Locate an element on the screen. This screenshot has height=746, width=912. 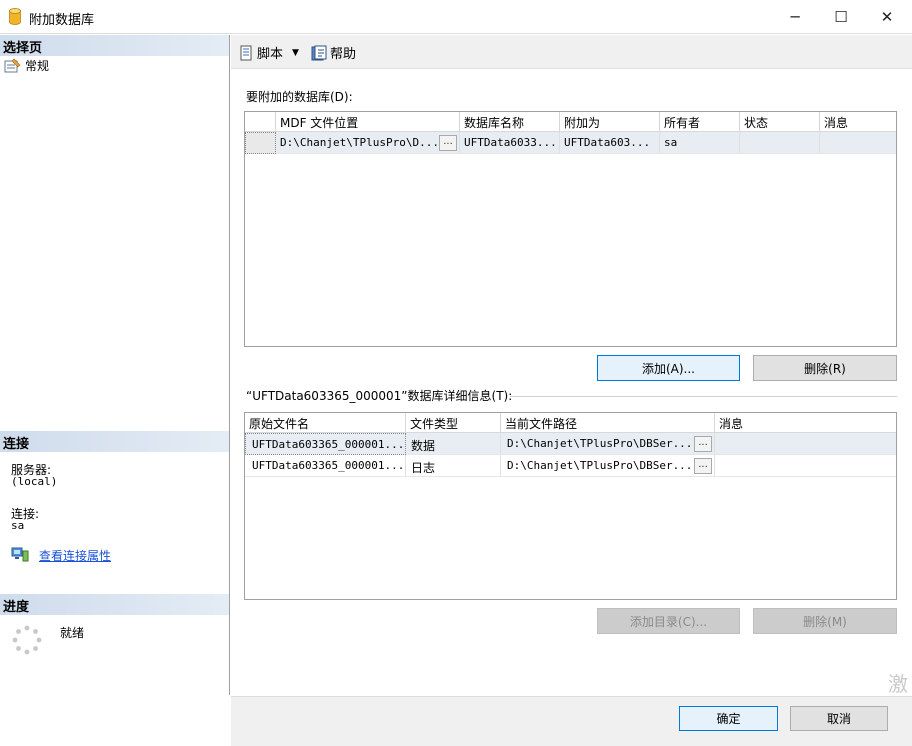
help-icon is located at coordinates (319, 52).